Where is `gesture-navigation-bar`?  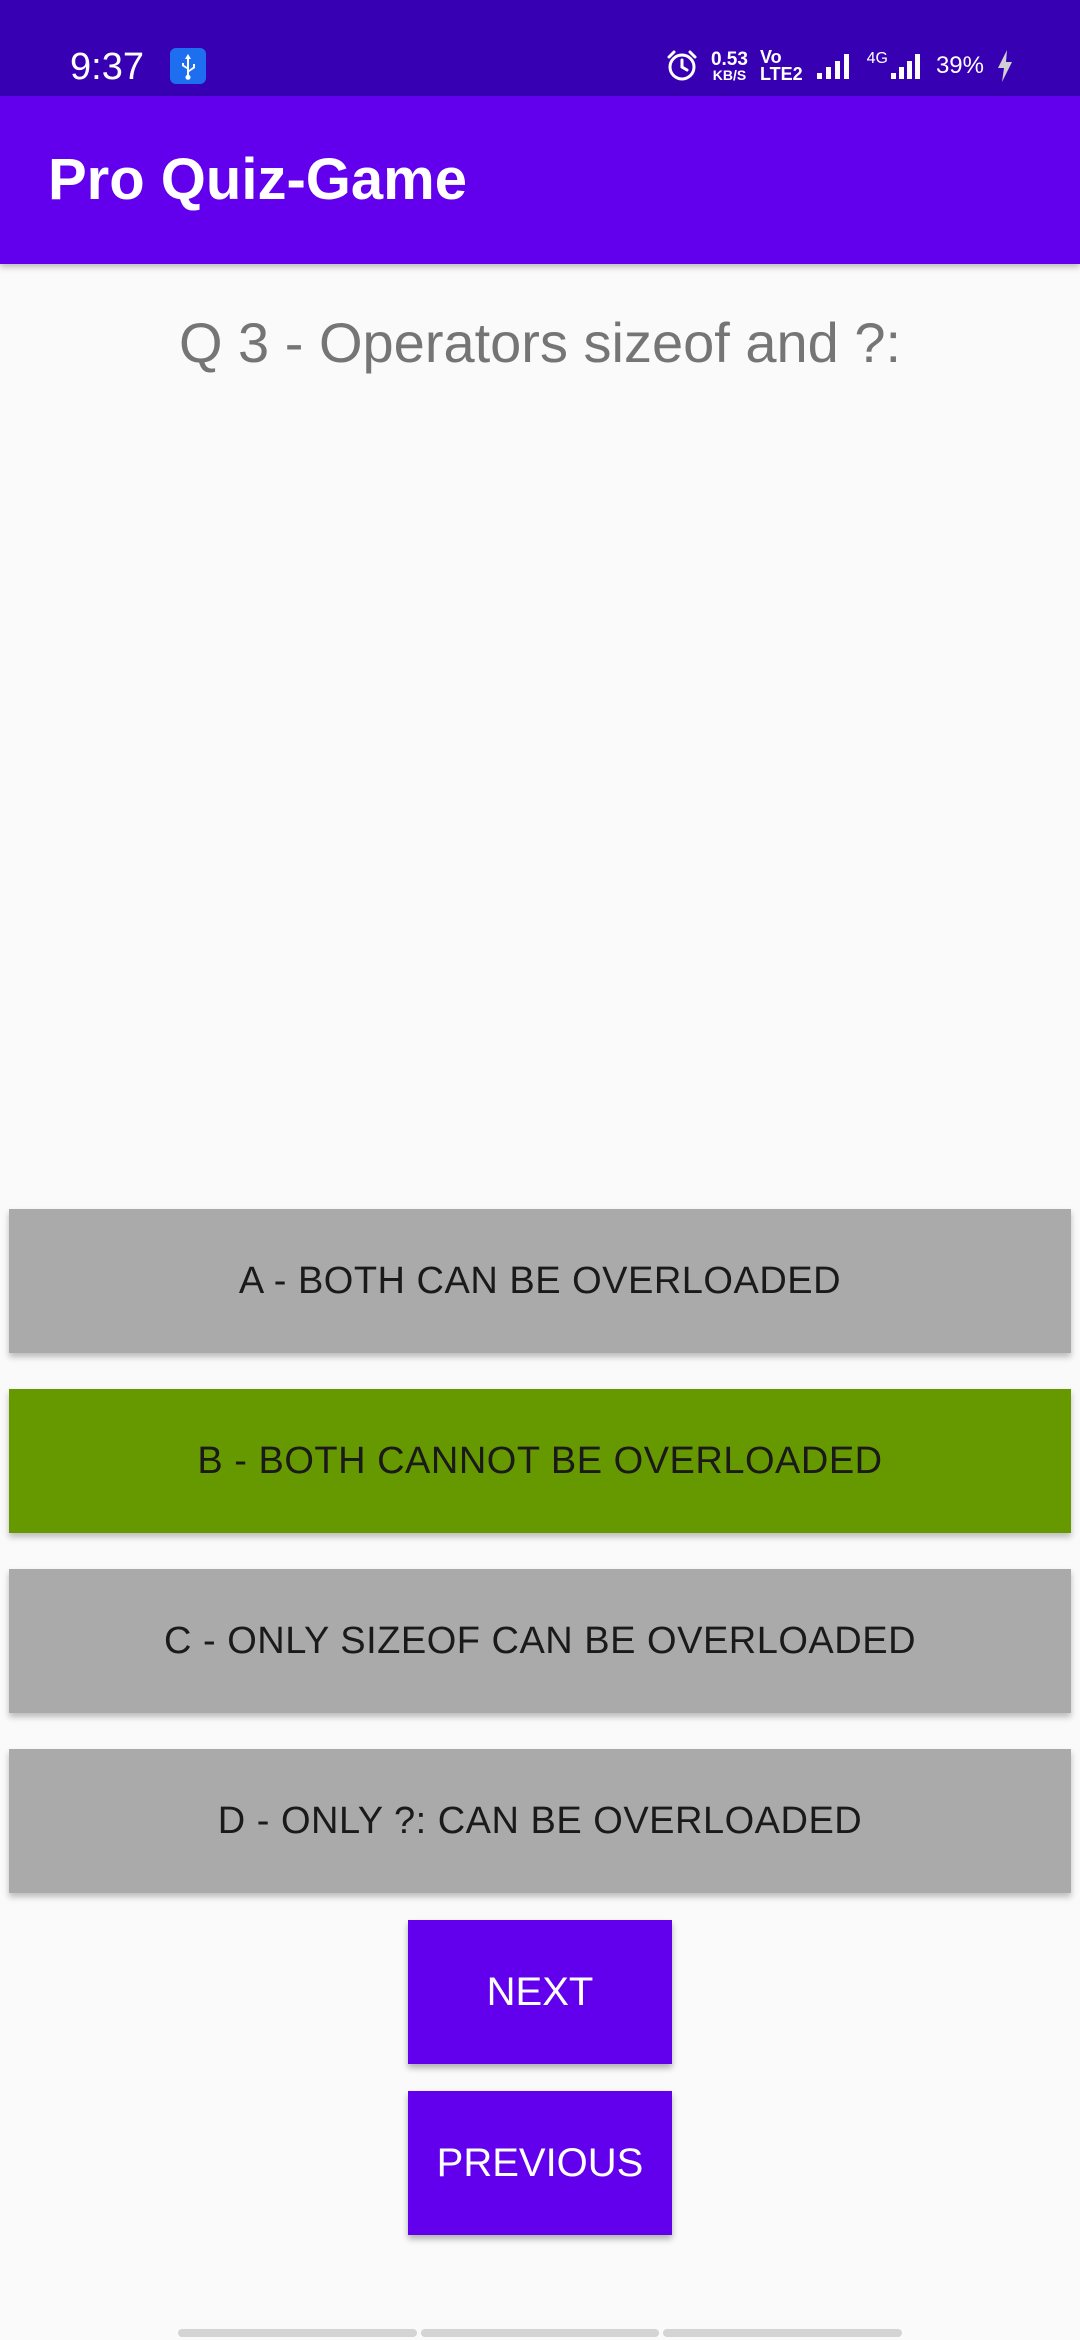 gesture-navigation-bar is located at coordinates (540, 2333).